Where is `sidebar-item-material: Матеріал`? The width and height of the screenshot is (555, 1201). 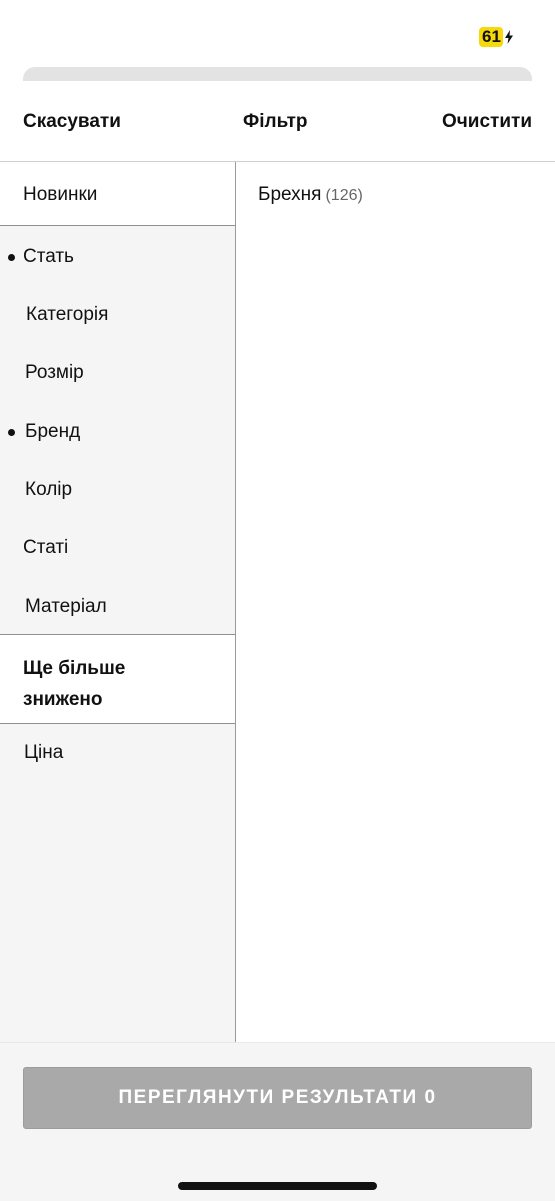
sidebar-item-material: Матеріал is located at coordinates (117, 605).